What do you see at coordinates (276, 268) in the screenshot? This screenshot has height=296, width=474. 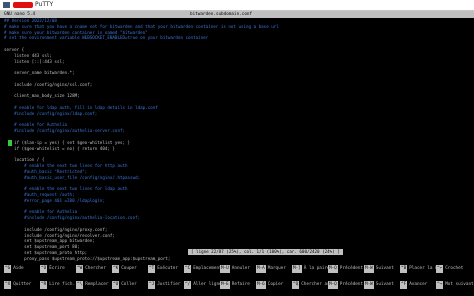 I see `shortcut-label: Marquer` at bounding box center [276, 268].